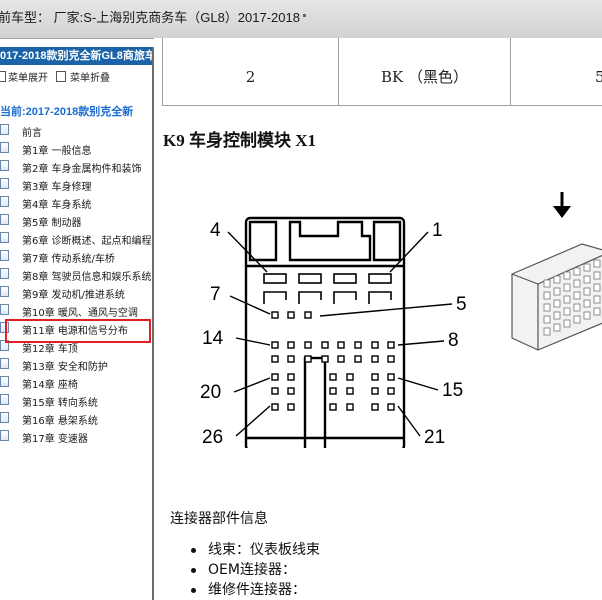 This screenshot has height=600, width=602. Describe the element at coordinates (78, 331) in the screenshot. I see `selected-item-highlight` at that location.